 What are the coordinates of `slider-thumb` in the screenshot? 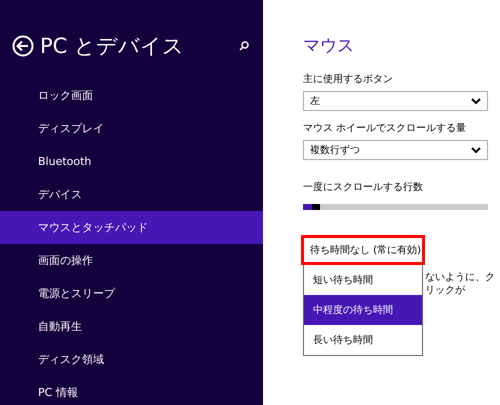 It's located at (316, 207).